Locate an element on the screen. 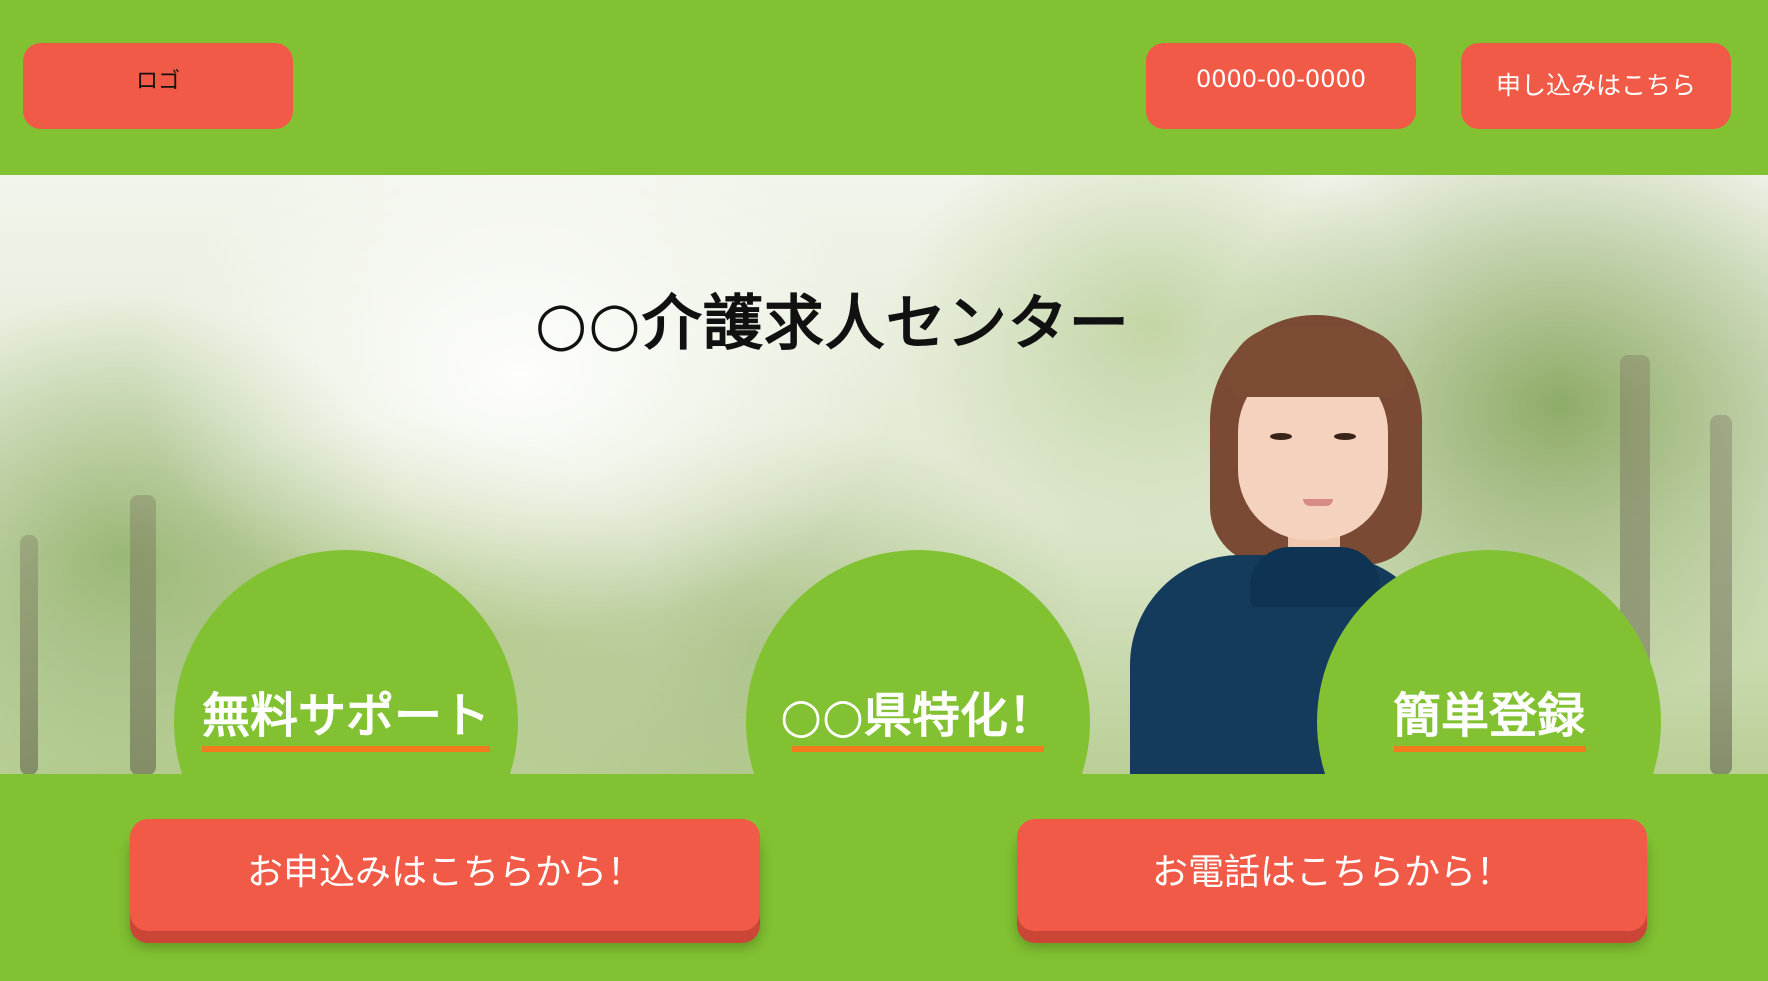  logo-button: ロゴ is located at coordinates (158, 86).